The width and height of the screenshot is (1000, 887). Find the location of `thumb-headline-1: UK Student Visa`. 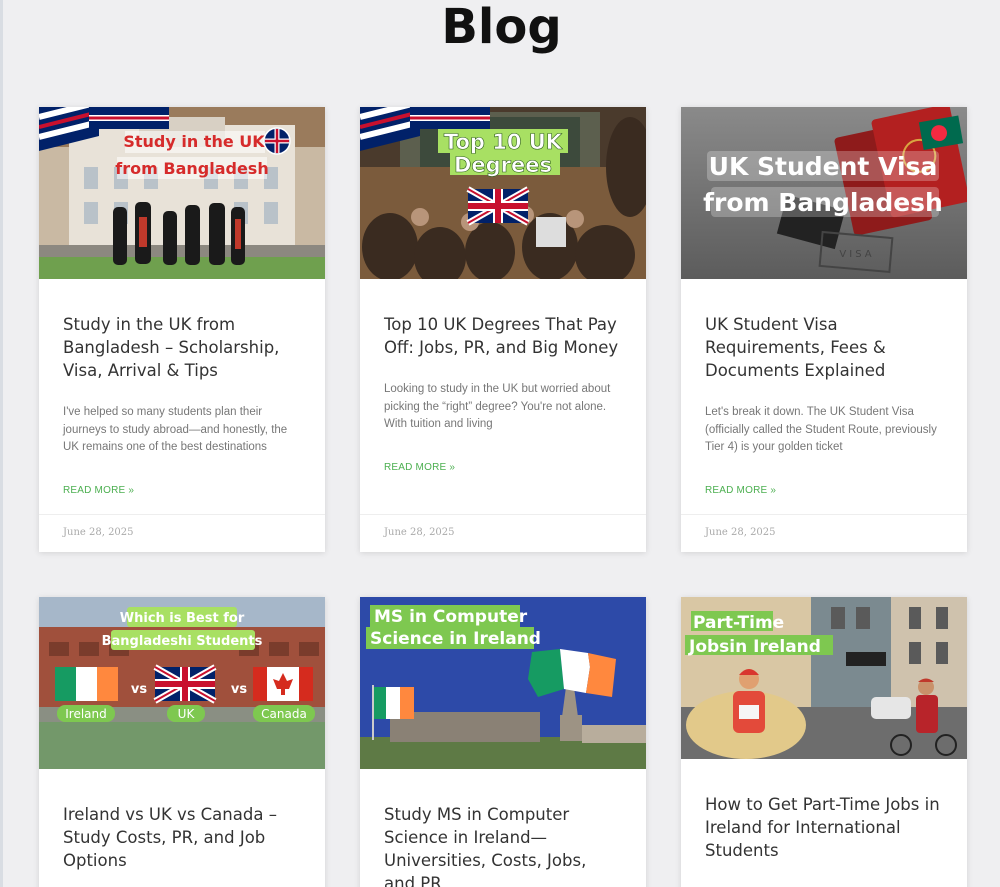

thumb-headline-1: UK Student Visa is located at coordinates (823, 166).